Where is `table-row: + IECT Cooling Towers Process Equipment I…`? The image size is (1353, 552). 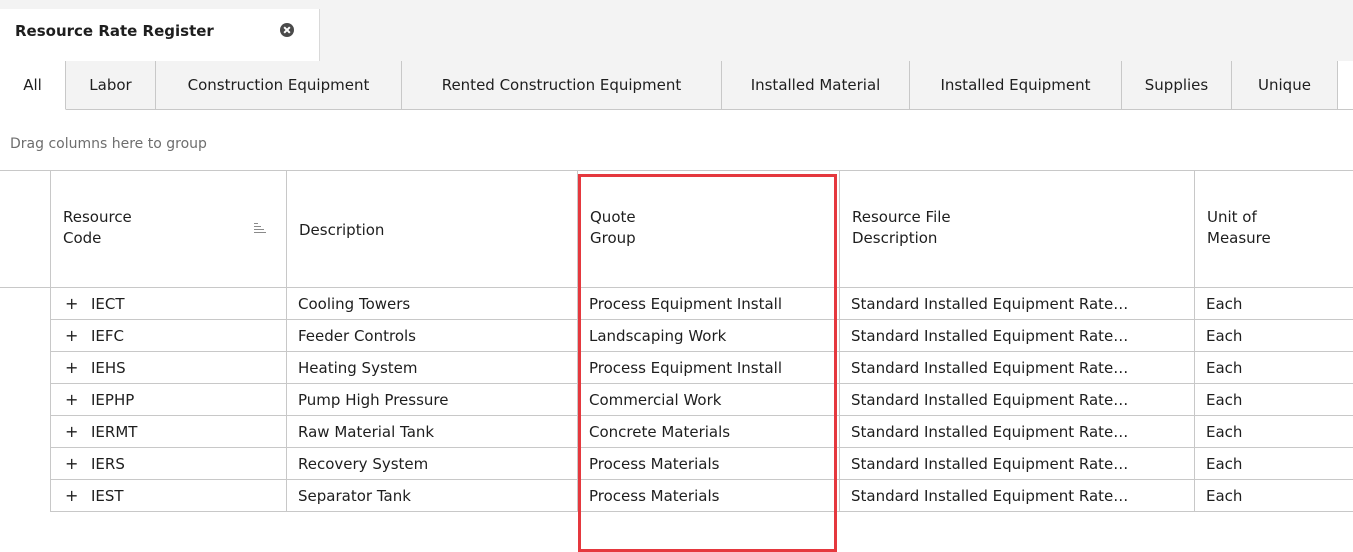 table-row: + IECT Cooling Towers Process Equipment I… is located at coordinates (676, 304).